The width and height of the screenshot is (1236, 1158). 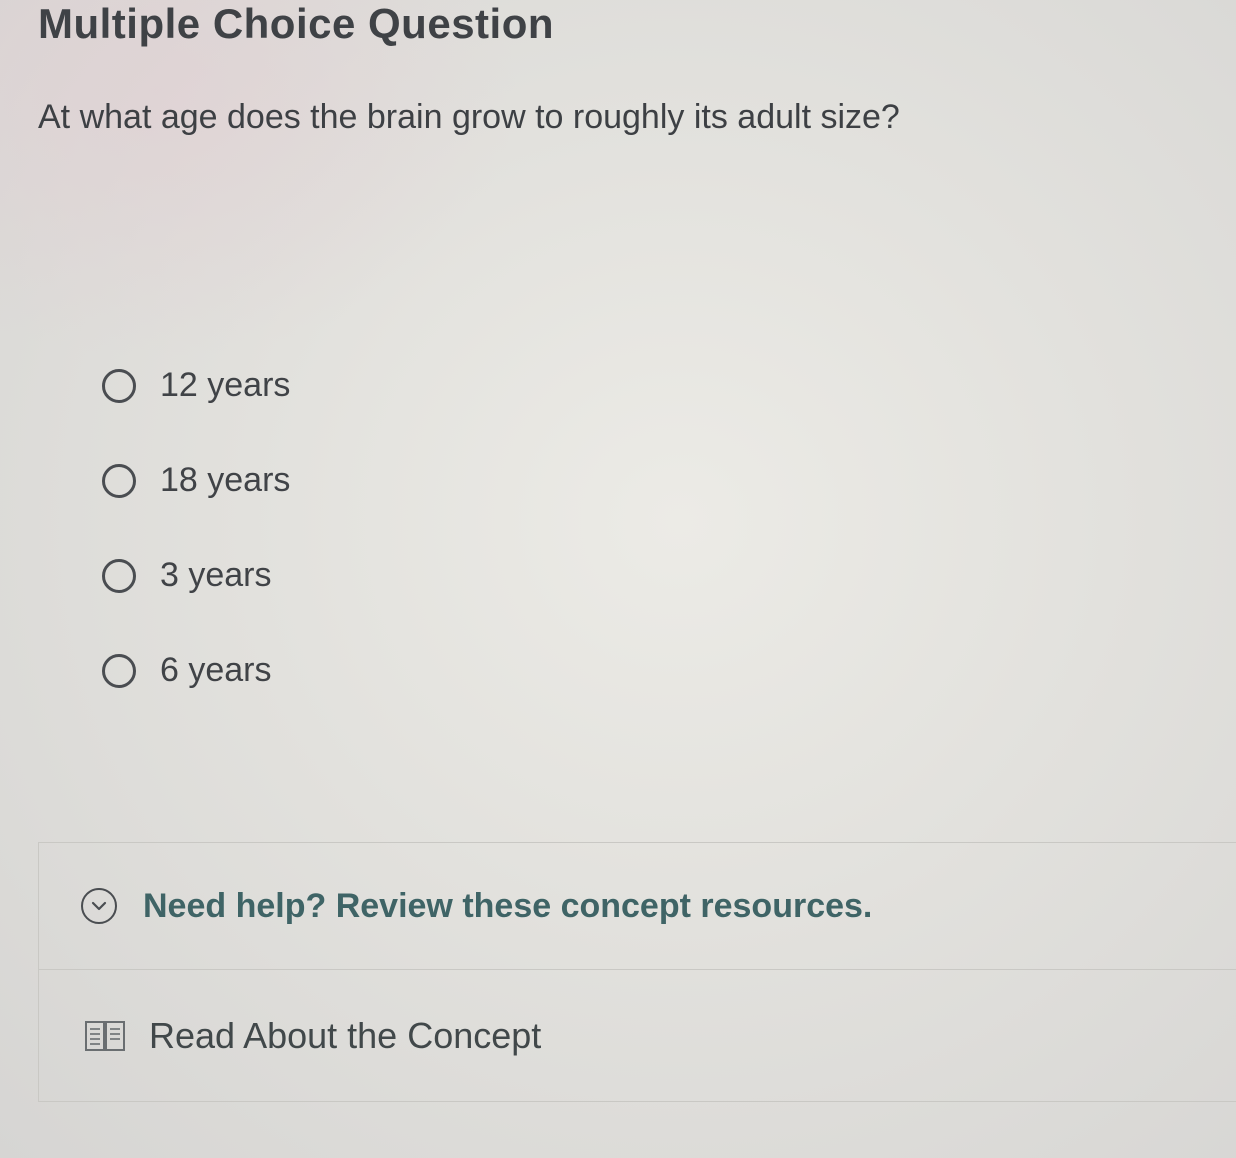 What do you see at coordinates (99, 906) in the screenshot?
I see `chevron-down-circle-icon` at bounding box center [99, 906].